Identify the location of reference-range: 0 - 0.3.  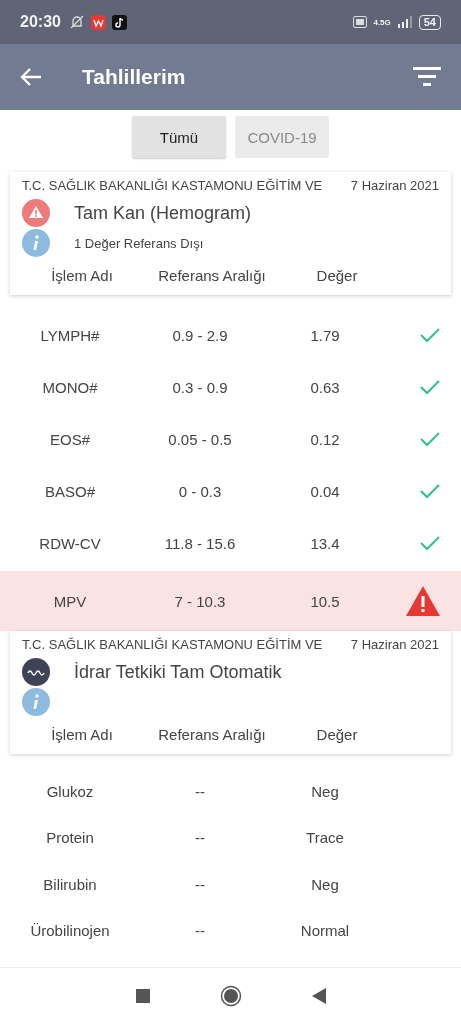
(200, 491).